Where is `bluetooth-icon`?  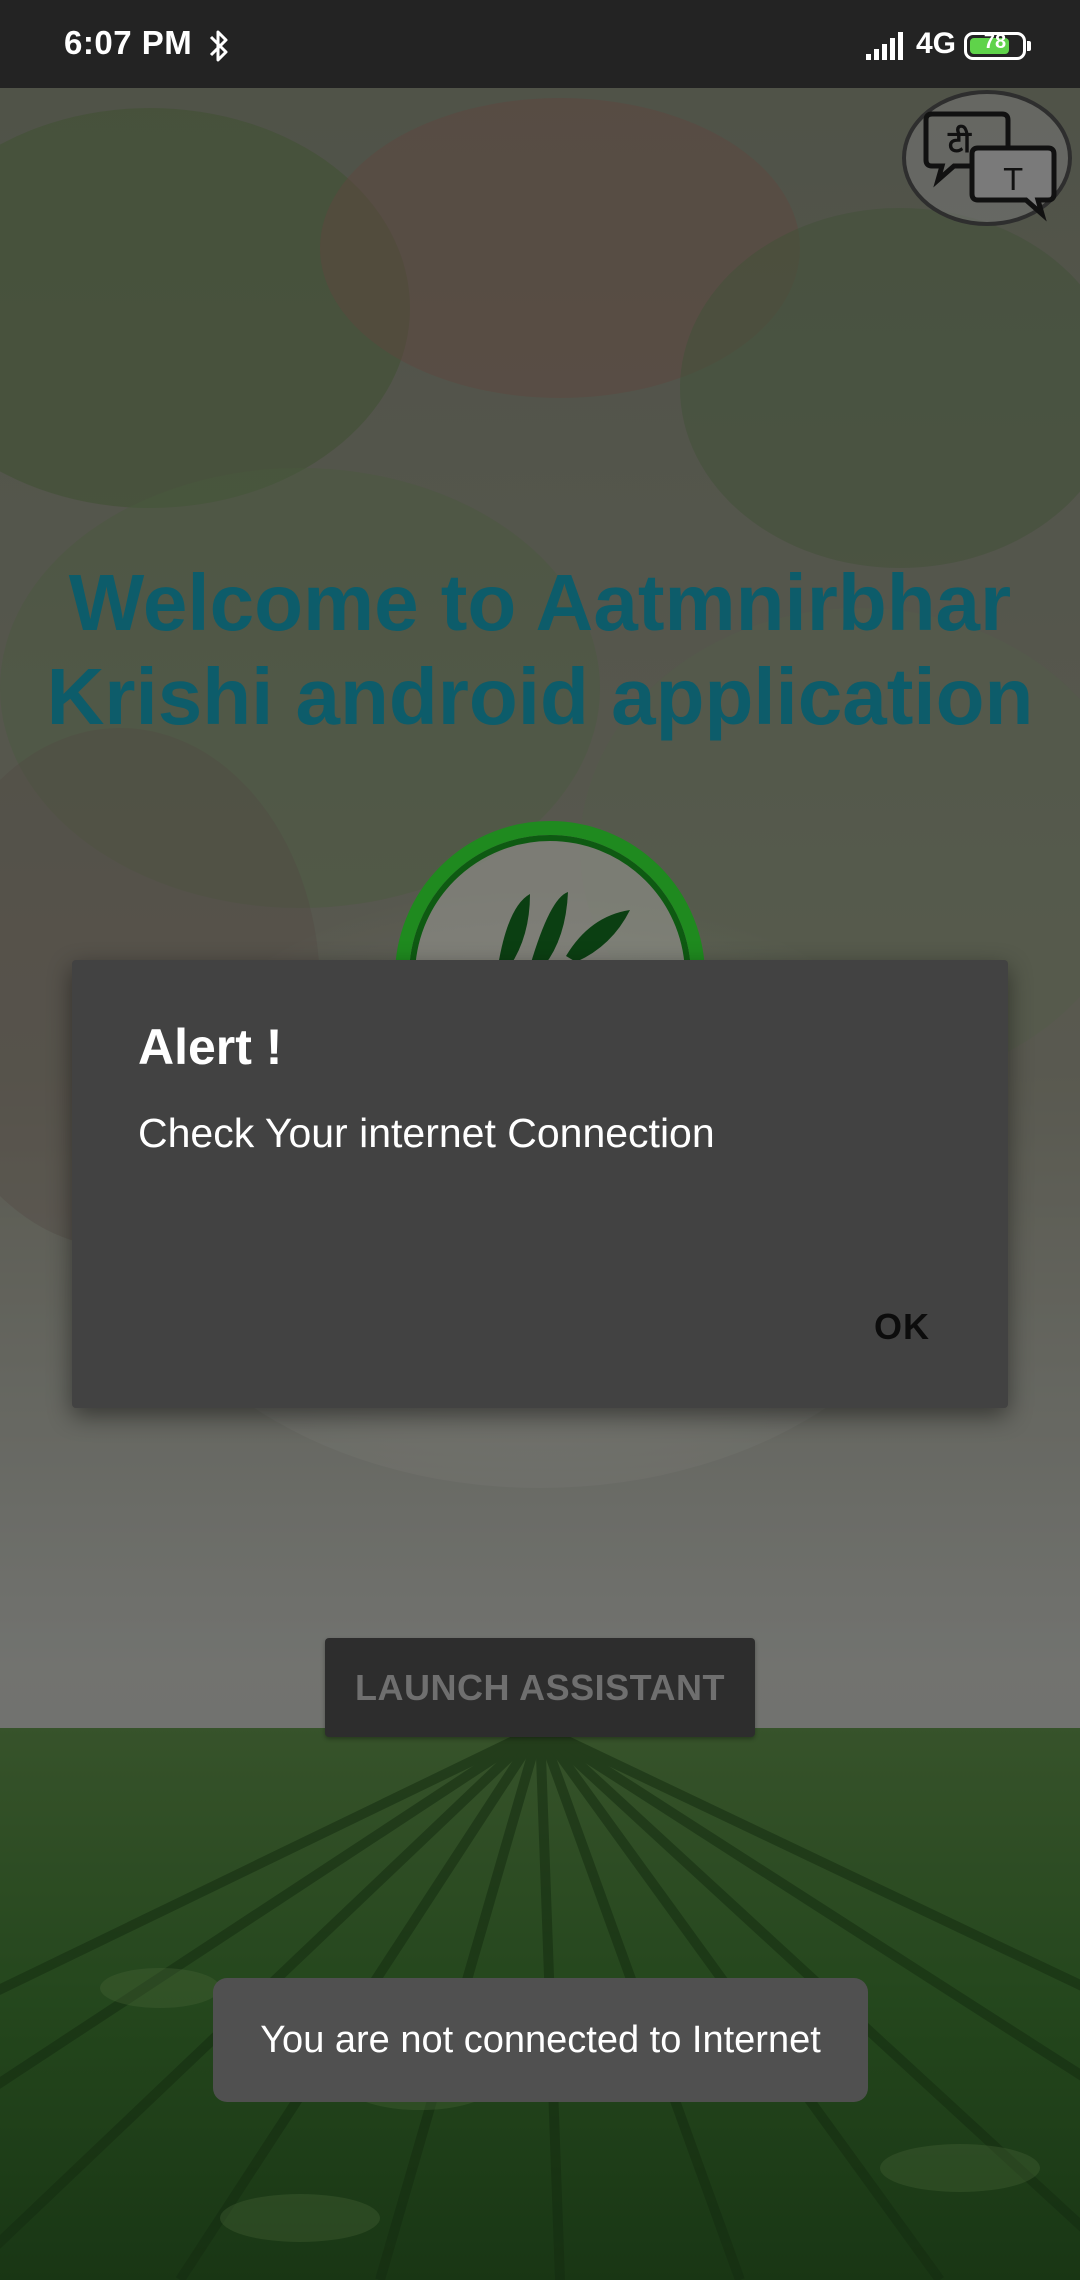 bluetooth-icon is located at coordinates (219, 48).